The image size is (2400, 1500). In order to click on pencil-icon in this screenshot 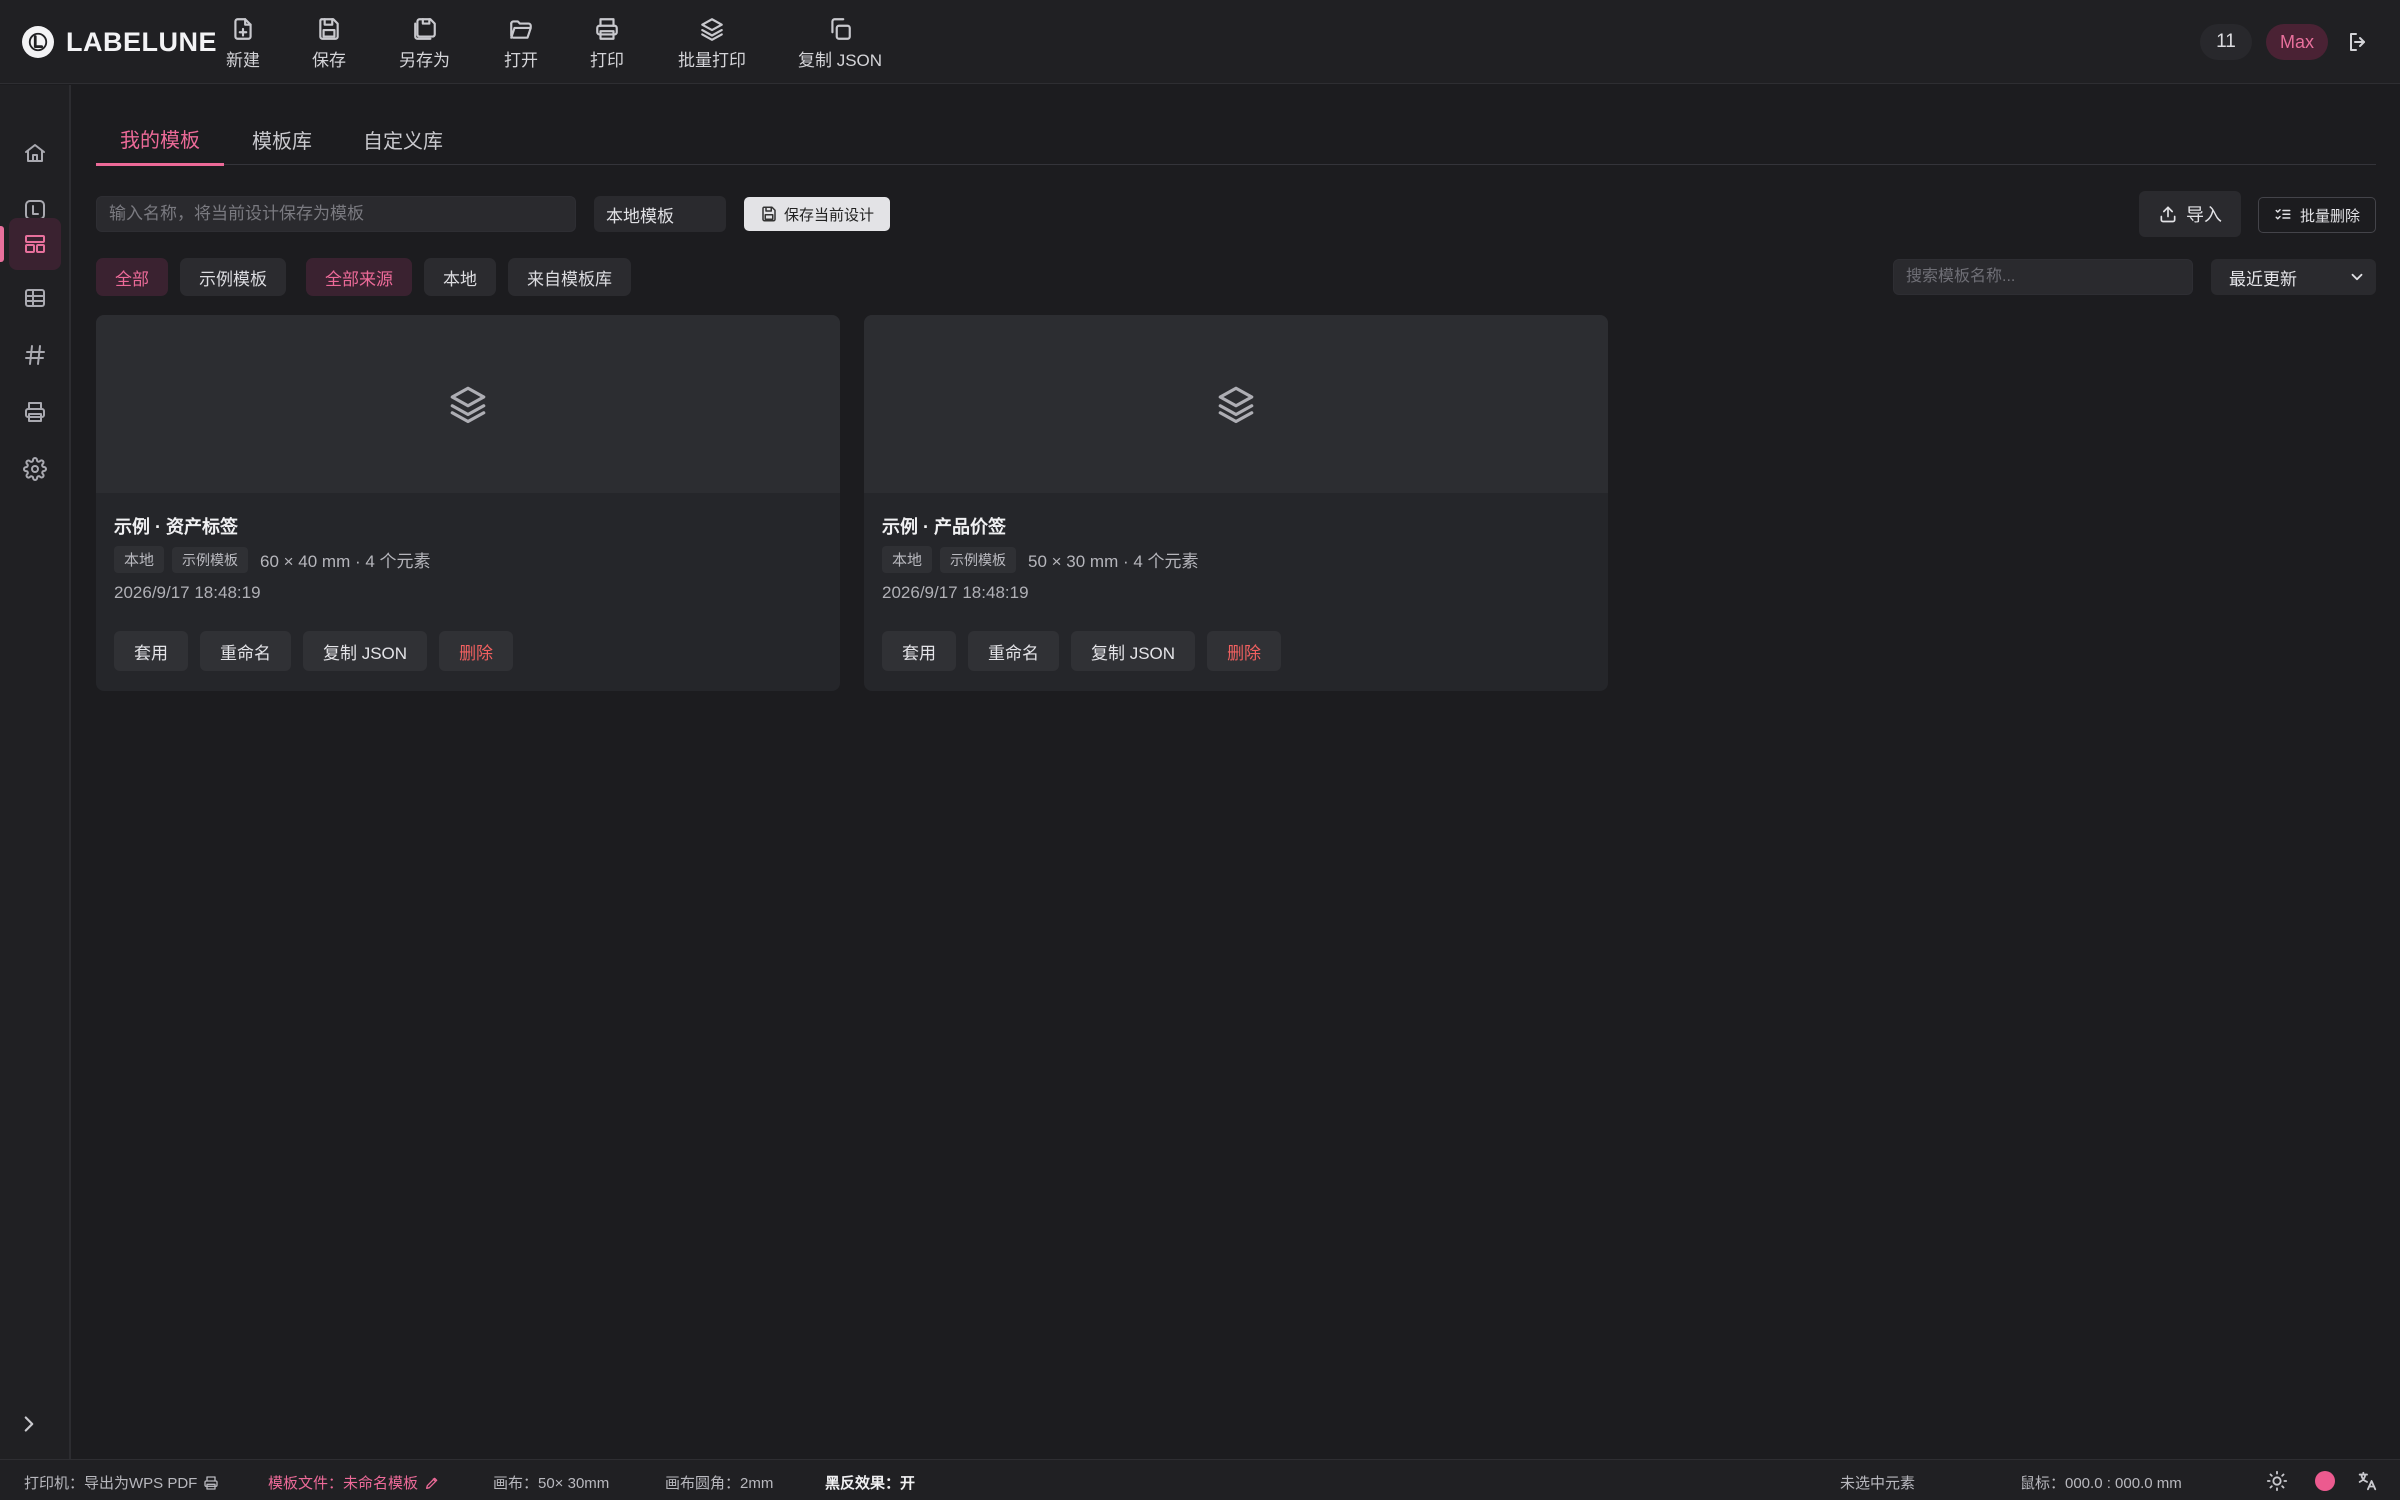, I will do `click(432, 1483)`.